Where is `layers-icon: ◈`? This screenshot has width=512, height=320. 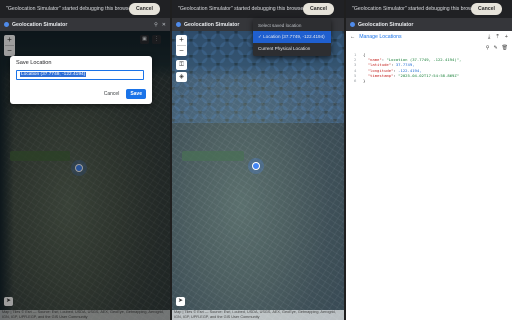 layers-icon: ◈ is located at coordinates (181, 77).